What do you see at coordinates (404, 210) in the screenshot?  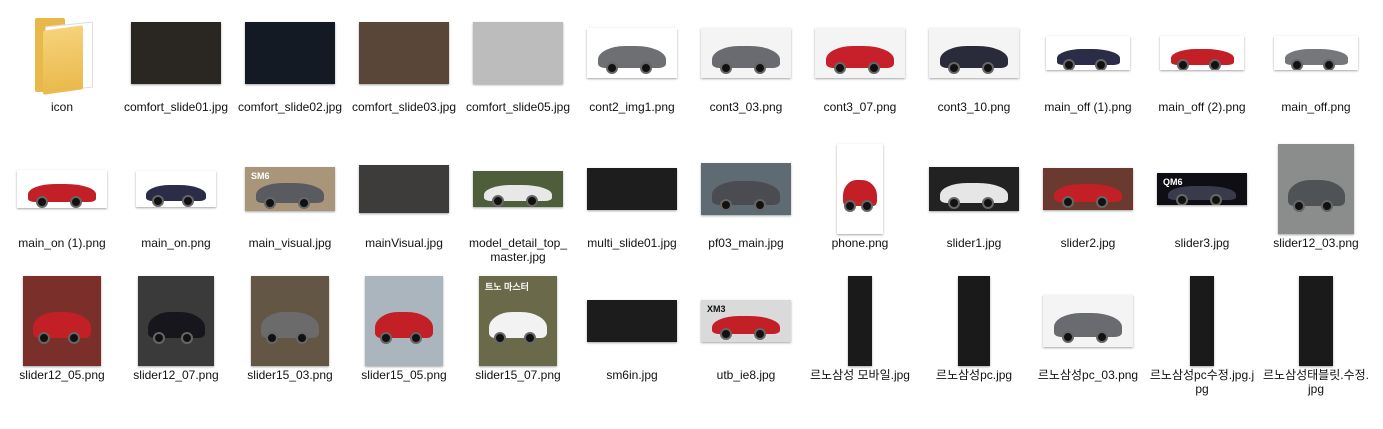 I see `file-item: mainVisual.jpg` at bounding box center [404, 210].